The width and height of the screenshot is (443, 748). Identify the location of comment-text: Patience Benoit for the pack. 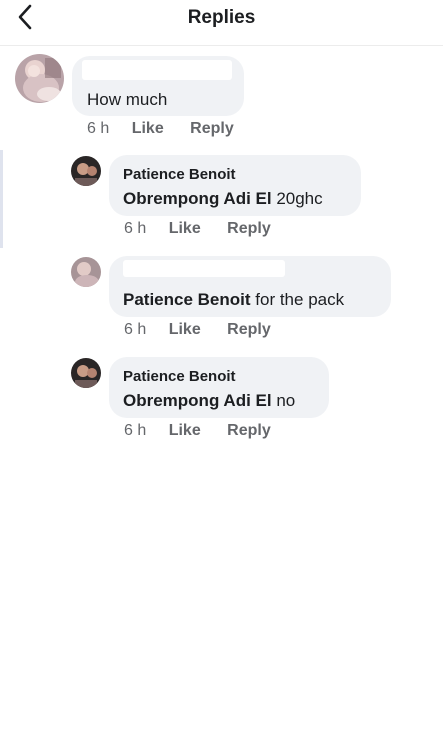
(234, 299).